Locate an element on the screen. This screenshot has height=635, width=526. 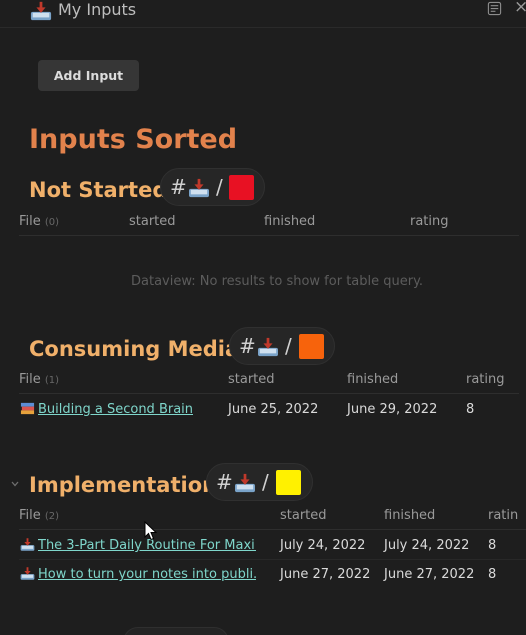
inputs-sorted-heading: Inputs Sorted is located at coordinates (133, 139).